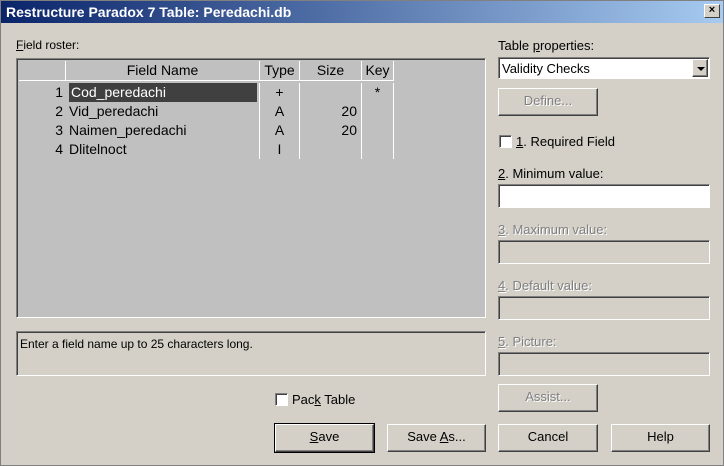 This screenshot has height=466, width=724. Describe the element at coordinates (660, 438) in the screenshot. I see `help-button: Help` at that location.